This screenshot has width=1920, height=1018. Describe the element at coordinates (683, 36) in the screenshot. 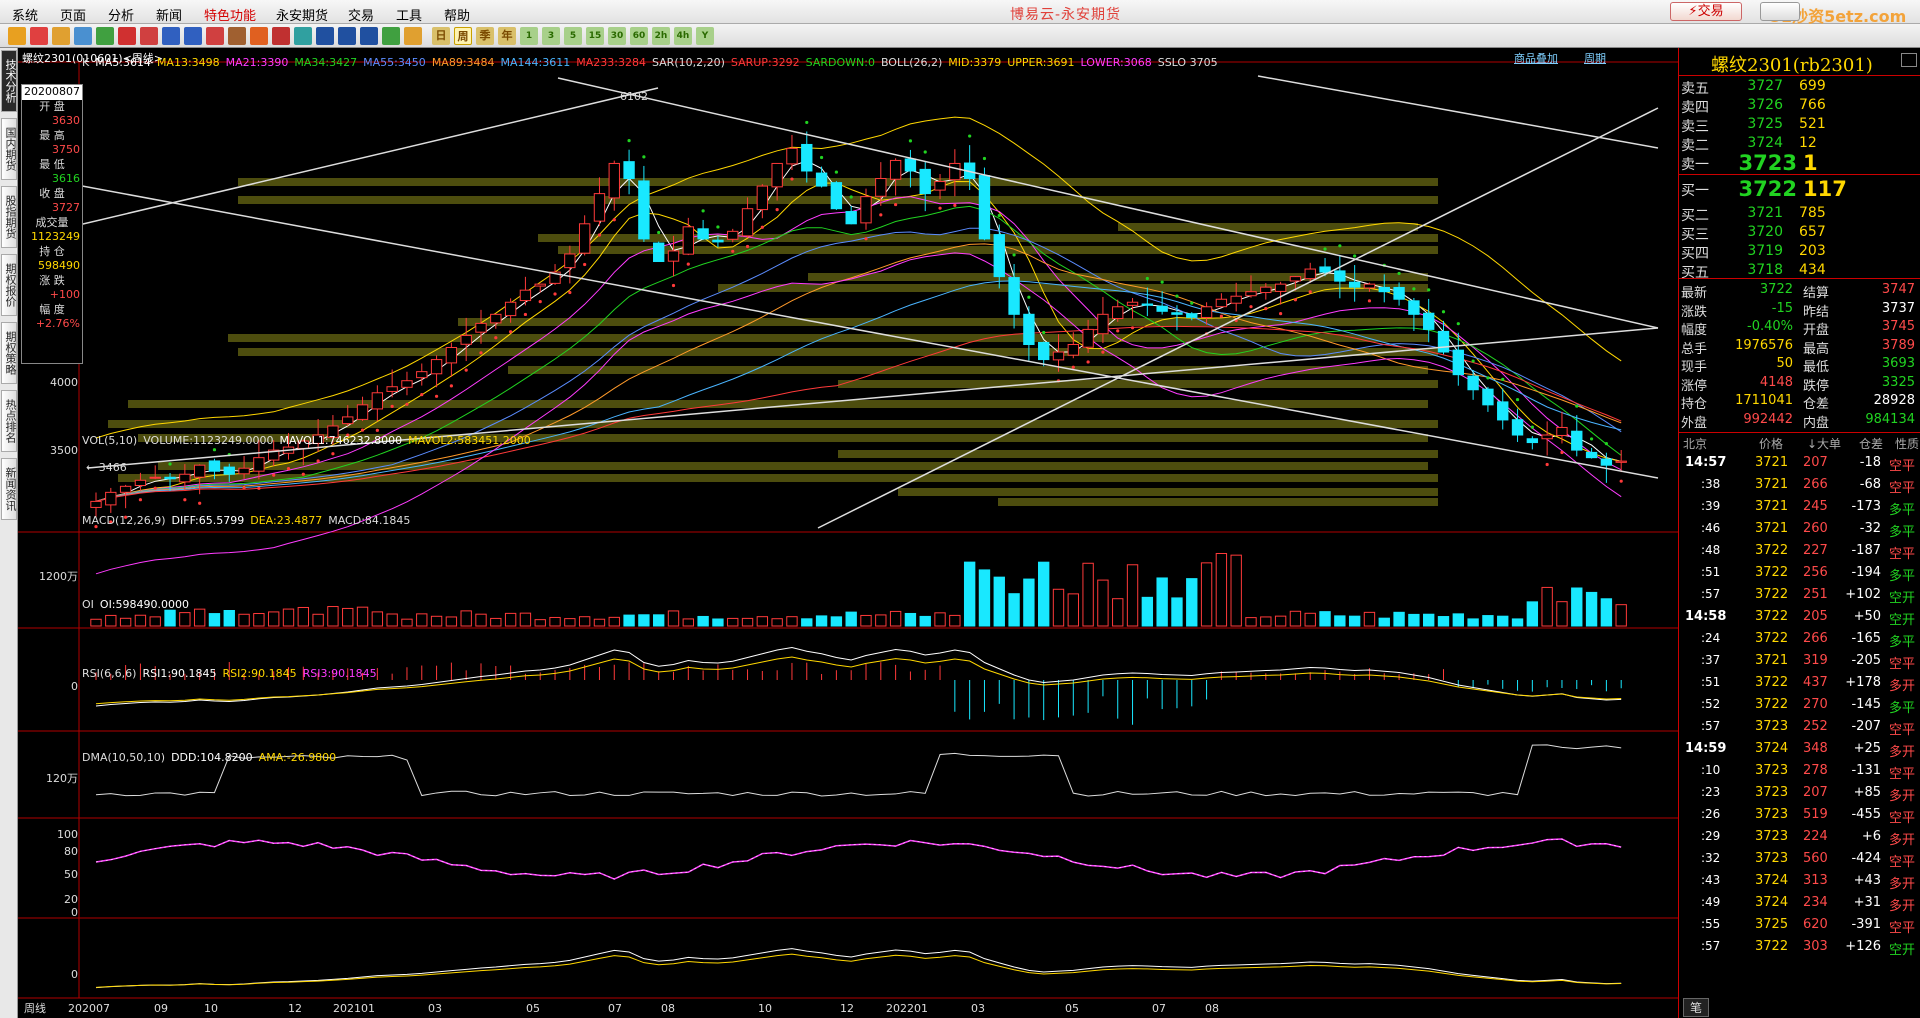

I see `period-button: 4h` at that location.